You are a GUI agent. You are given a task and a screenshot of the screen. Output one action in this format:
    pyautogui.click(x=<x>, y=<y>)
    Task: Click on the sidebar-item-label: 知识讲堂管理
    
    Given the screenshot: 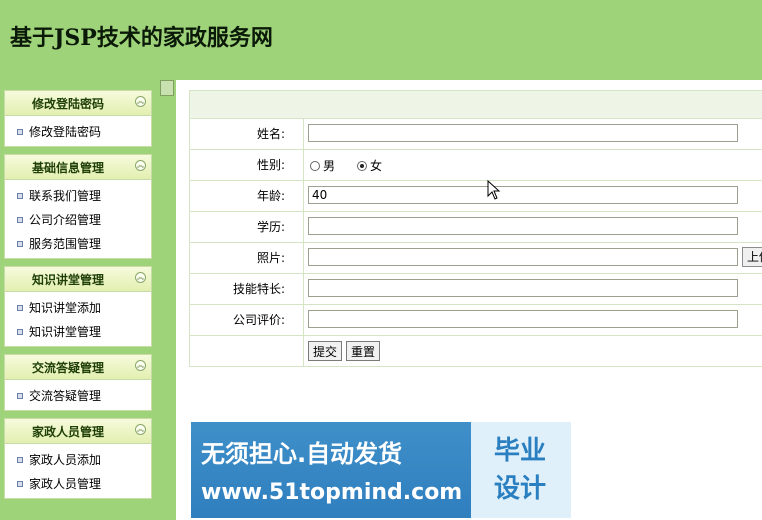 What is the action you would take?
    pyautogui.click(x=65, y=332)
    